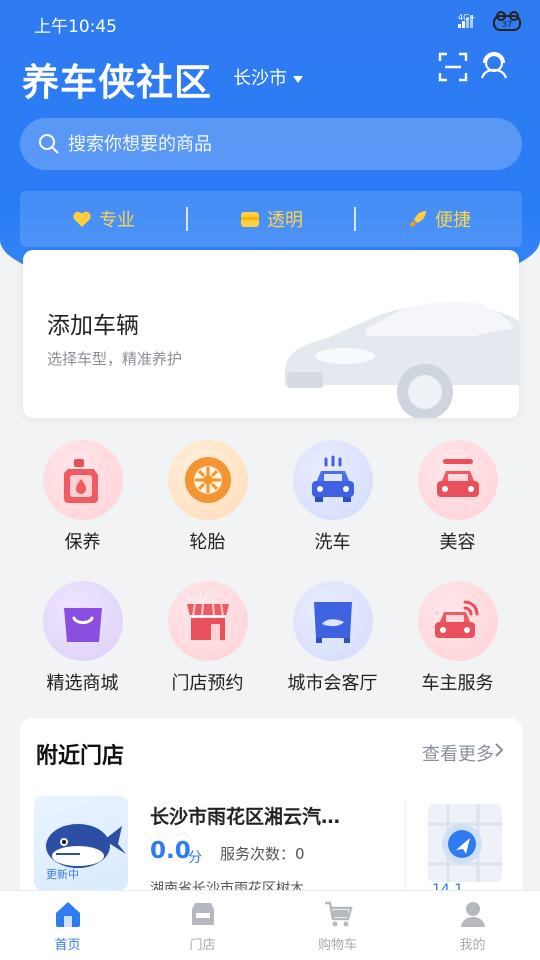 Image resolution: width=540 pixels, height=960 pixels. I want to click on sofa-icon, so click(332, 622).